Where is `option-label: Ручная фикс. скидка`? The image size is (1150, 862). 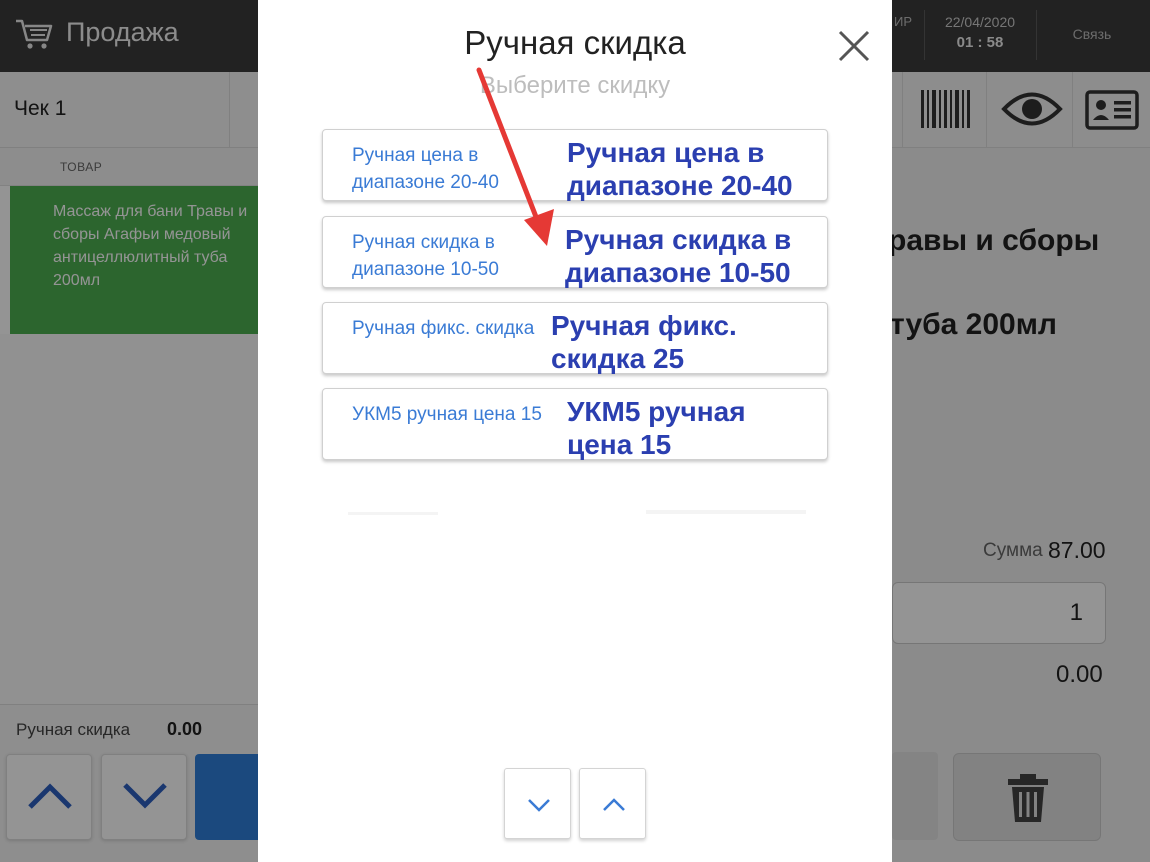
option-label: Ручная фикс. скидка is located at coordinates (443, 328).